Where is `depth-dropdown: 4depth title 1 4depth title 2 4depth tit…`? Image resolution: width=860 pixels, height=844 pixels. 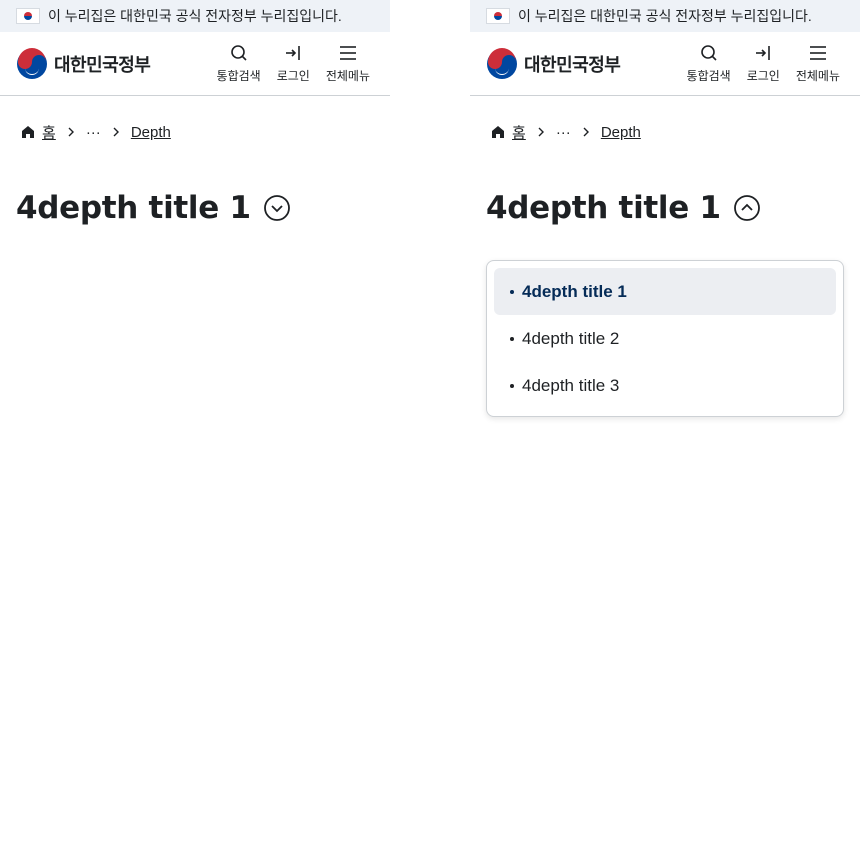
depth-dropdown: 4depth title 1 4depth title 2 4depth tit… is located at coordinates (665, 338).